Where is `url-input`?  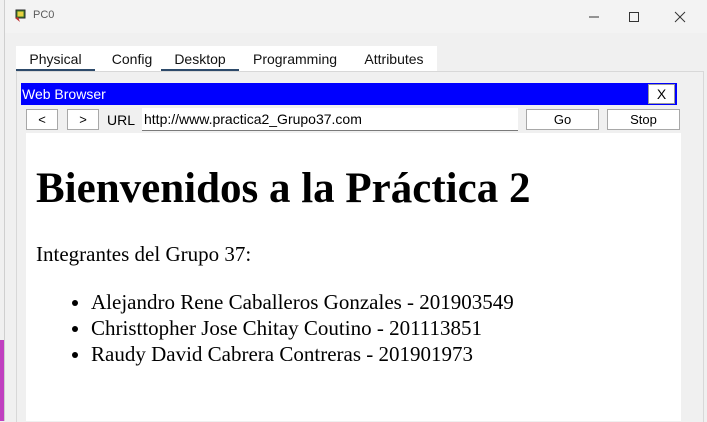 url-input is located at coordinates (330, 119).